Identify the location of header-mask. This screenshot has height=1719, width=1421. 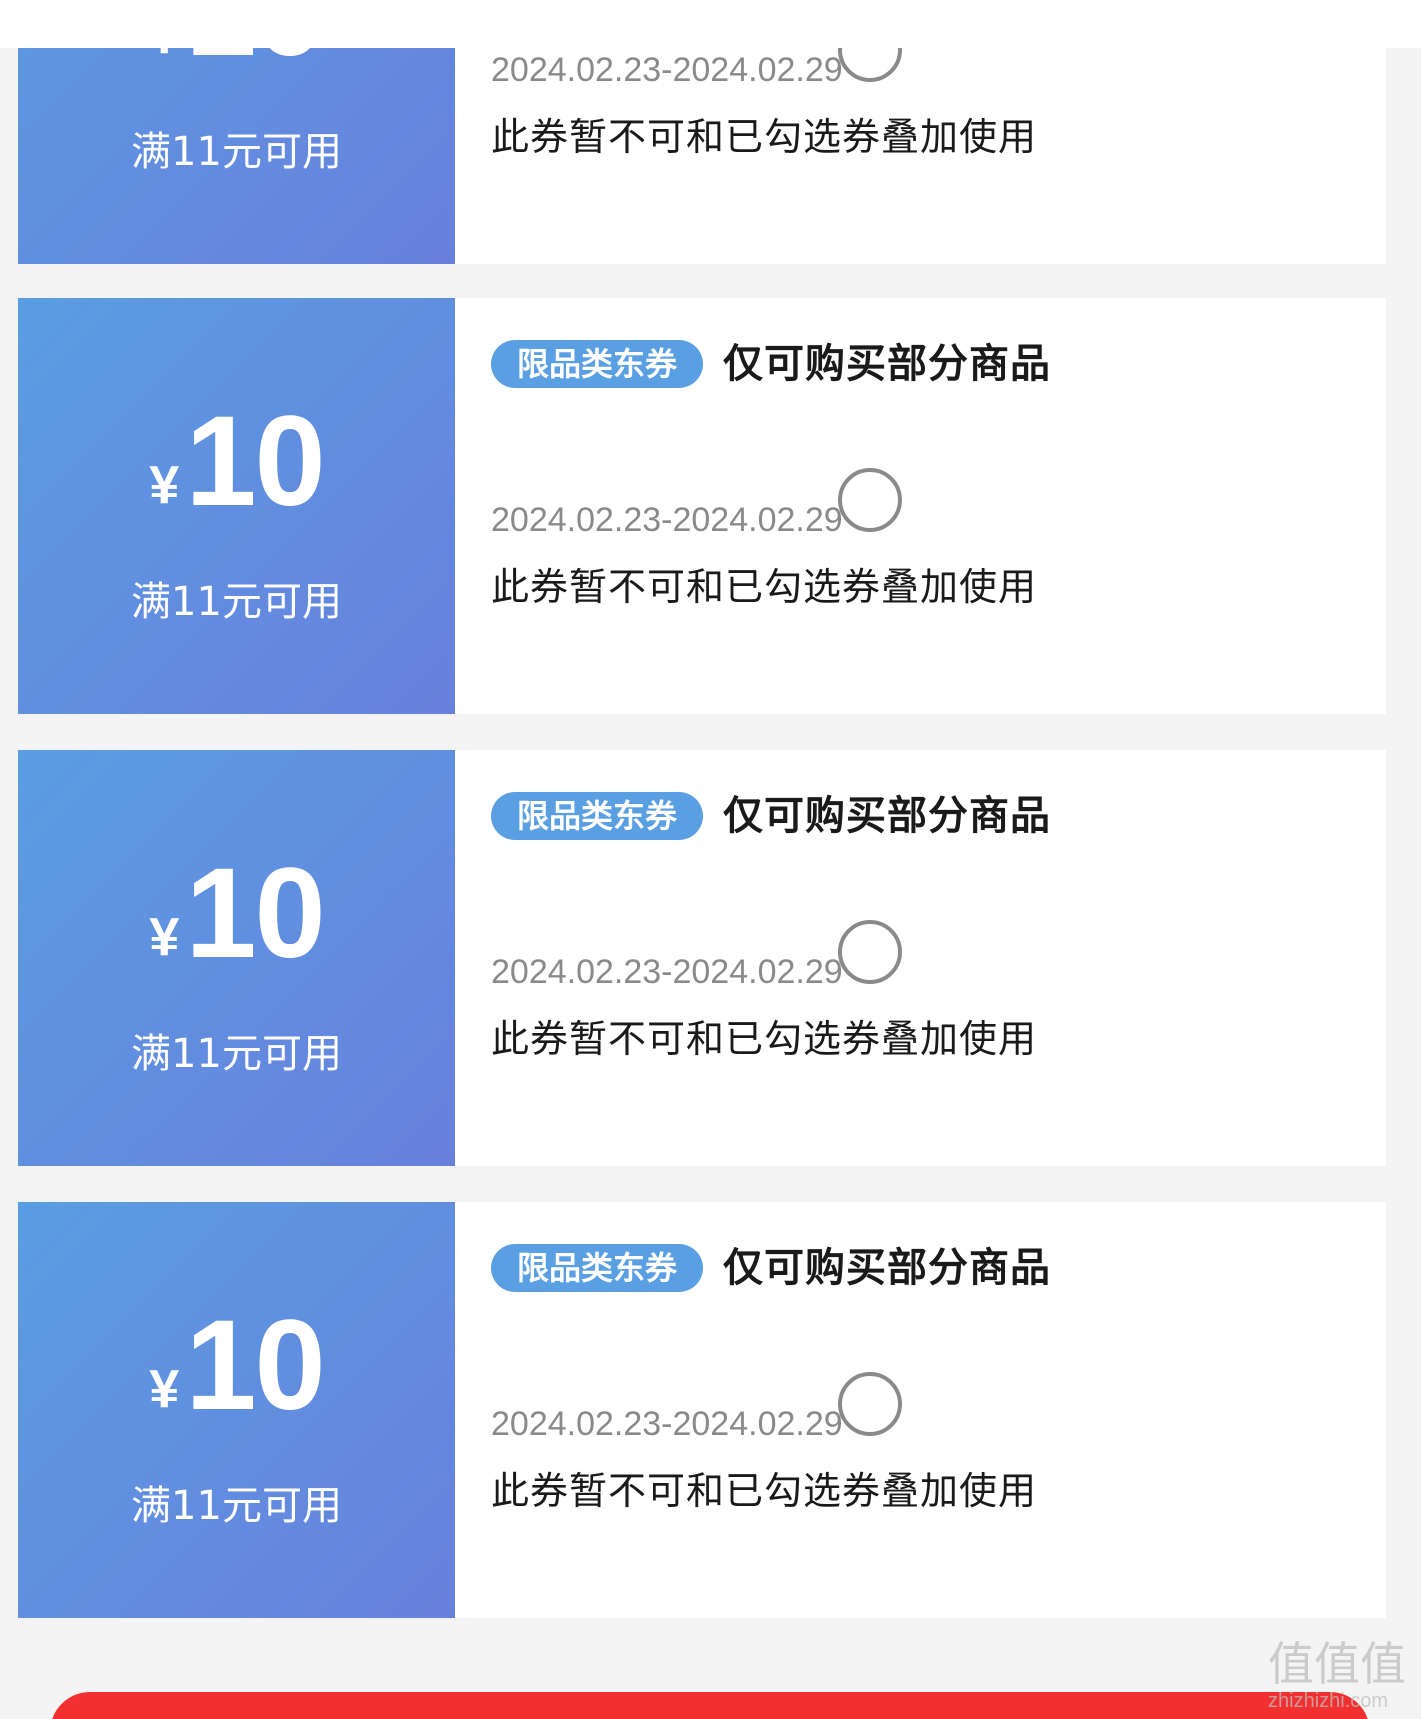
(710, 24).